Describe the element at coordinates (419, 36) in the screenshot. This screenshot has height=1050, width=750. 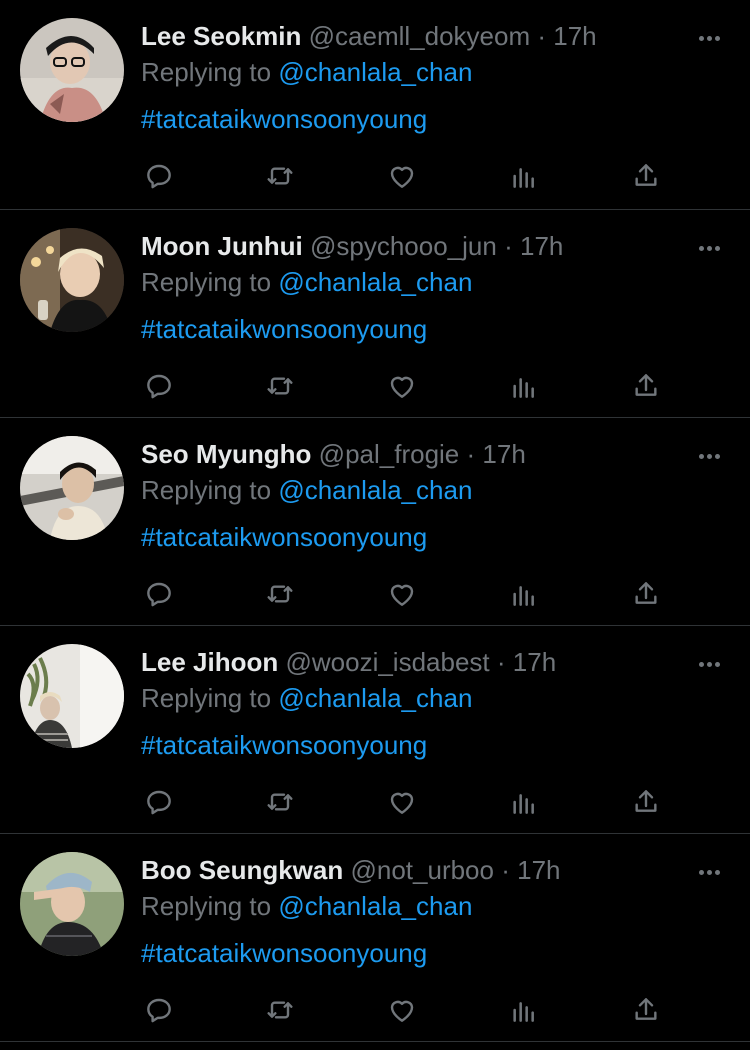
I see `user-handle: @caemll_dokyeom` at that location.